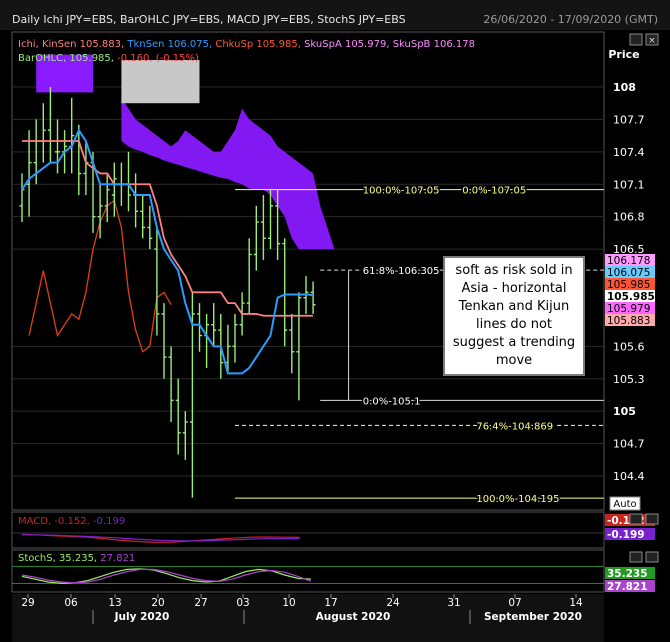  What do you see at coordinates (258, 44) in the screenshot?
I see `legend-chkusp: ChkuSp 105.985,` at bounding box center [258, 44].